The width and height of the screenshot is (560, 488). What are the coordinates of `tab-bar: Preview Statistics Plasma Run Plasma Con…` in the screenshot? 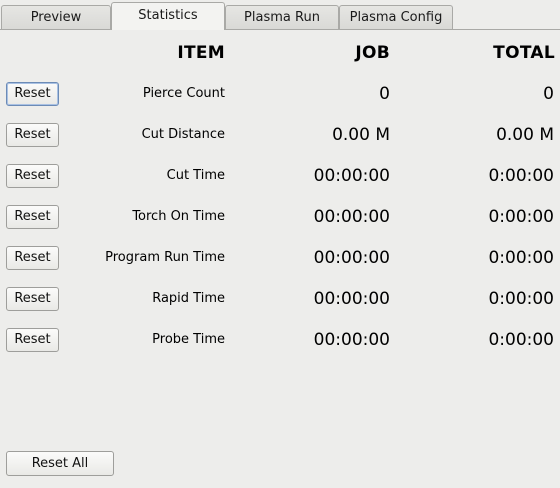 It's located at (280, 15).